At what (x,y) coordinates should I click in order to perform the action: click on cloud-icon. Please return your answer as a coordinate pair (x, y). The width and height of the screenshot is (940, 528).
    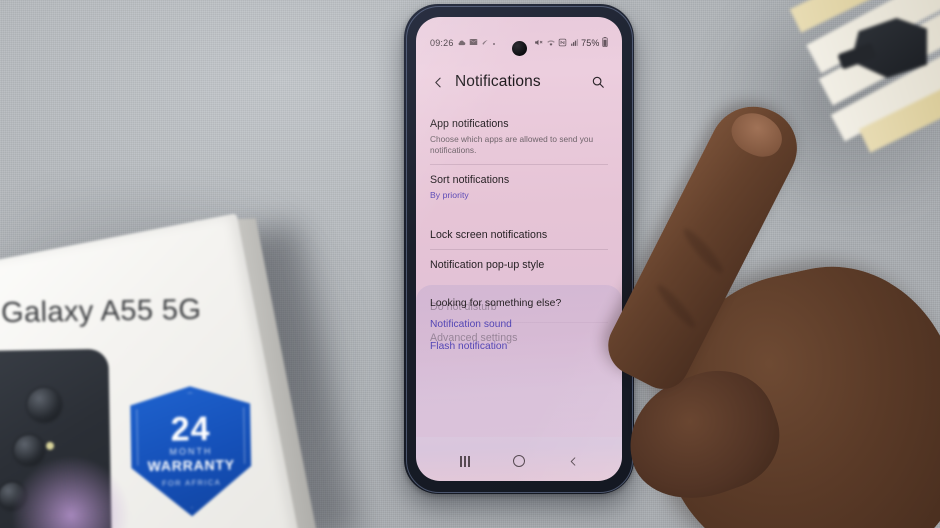
    Looking at the image, I should click on (461, 43).